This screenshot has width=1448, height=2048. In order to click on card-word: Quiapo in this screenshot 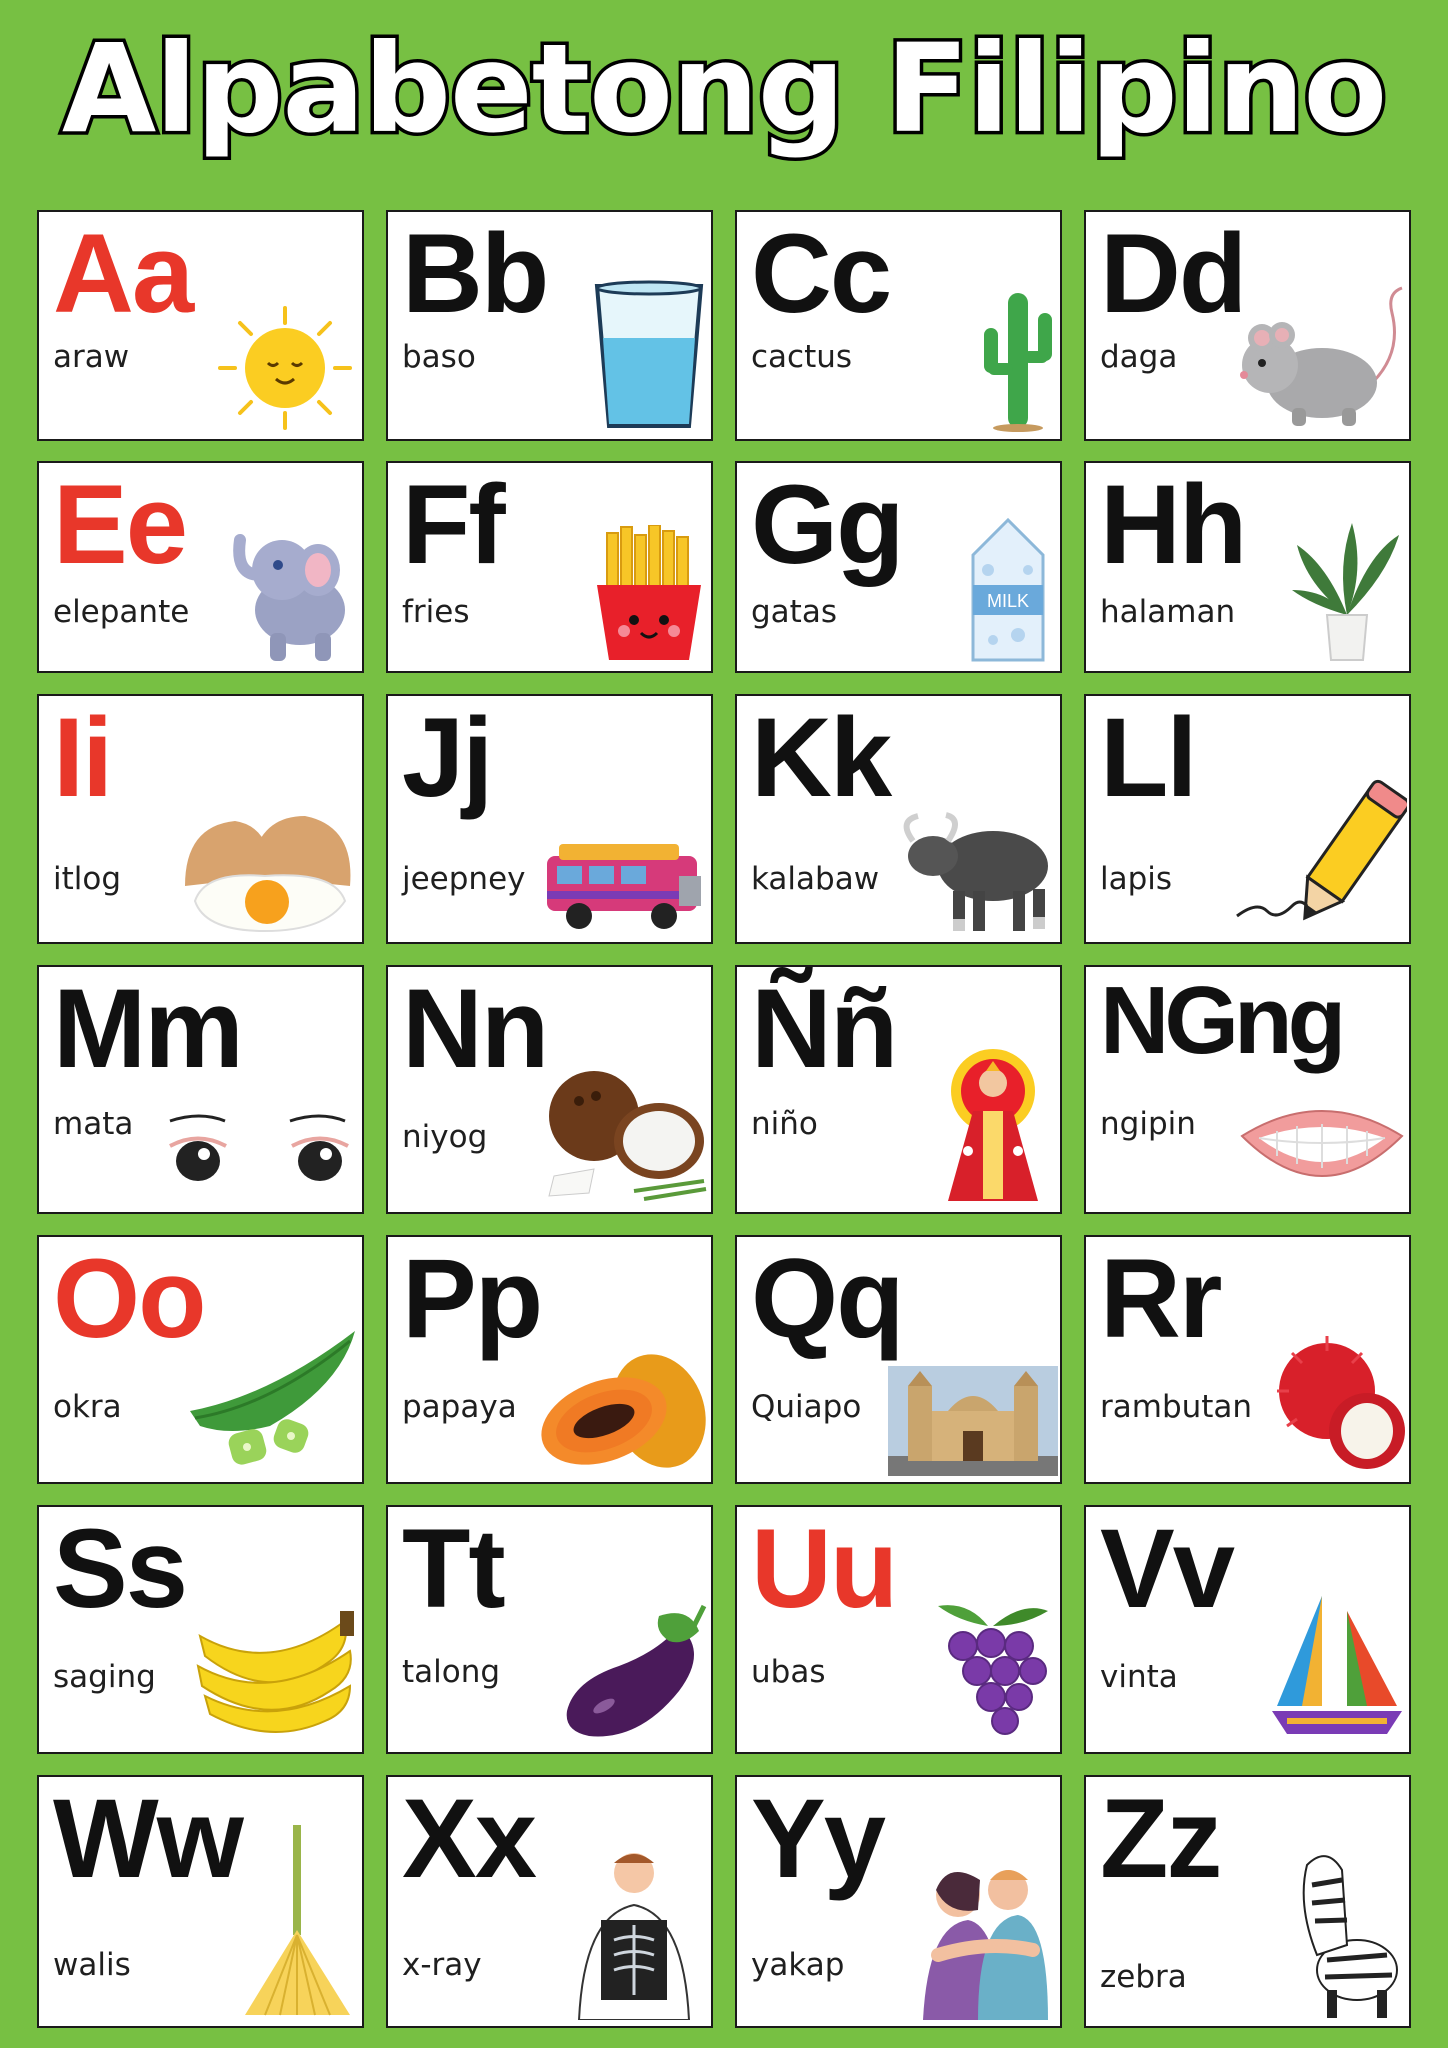, I will do `click(806, 1407)`.